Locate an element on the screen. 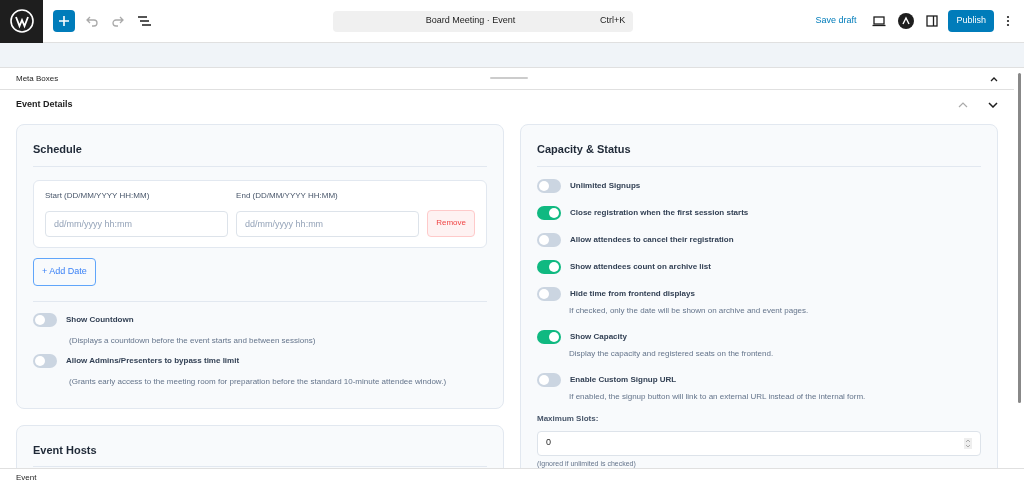  maximum-slots-field: 0 is located at coordinates (759, 443).